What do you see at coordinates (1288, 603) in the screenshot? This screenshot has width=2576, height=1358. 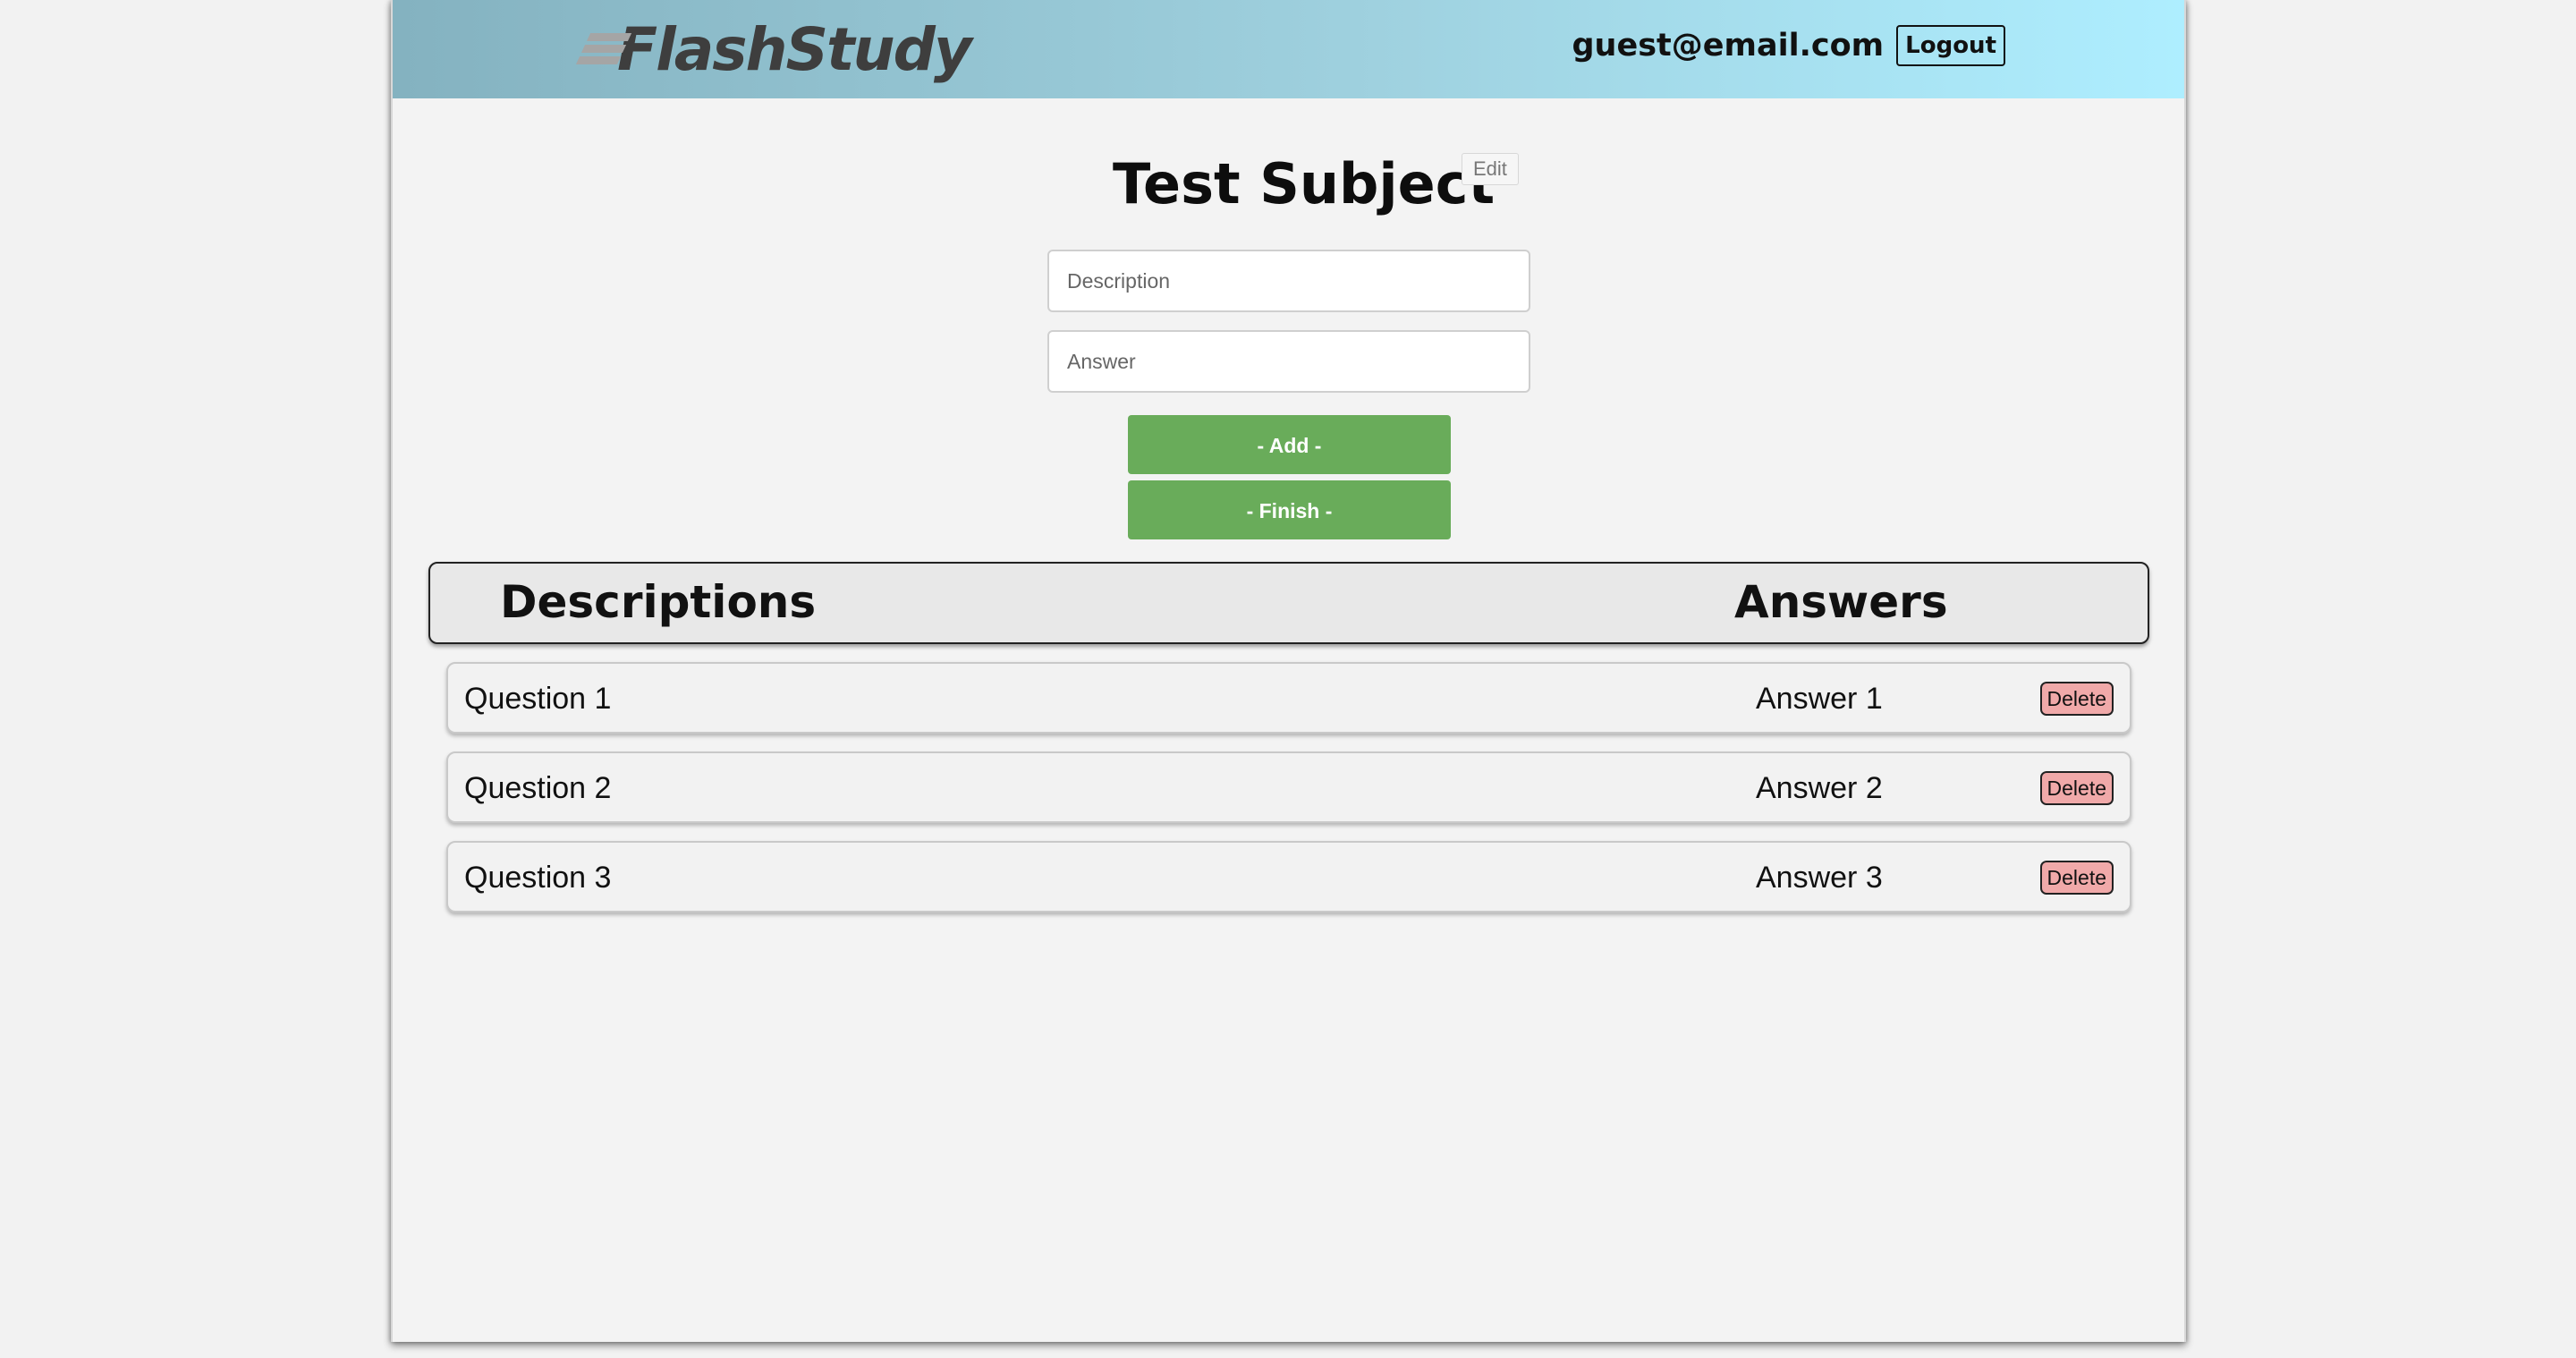 I see `table-header: Descriptions Answers` at bounding box center [1288, 603].